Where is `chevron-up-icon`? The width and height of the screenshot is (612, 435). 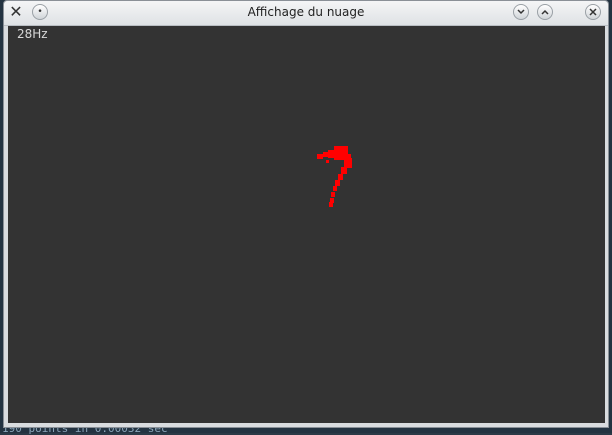 chevron-up-icon is located at coordinates (545, 12).